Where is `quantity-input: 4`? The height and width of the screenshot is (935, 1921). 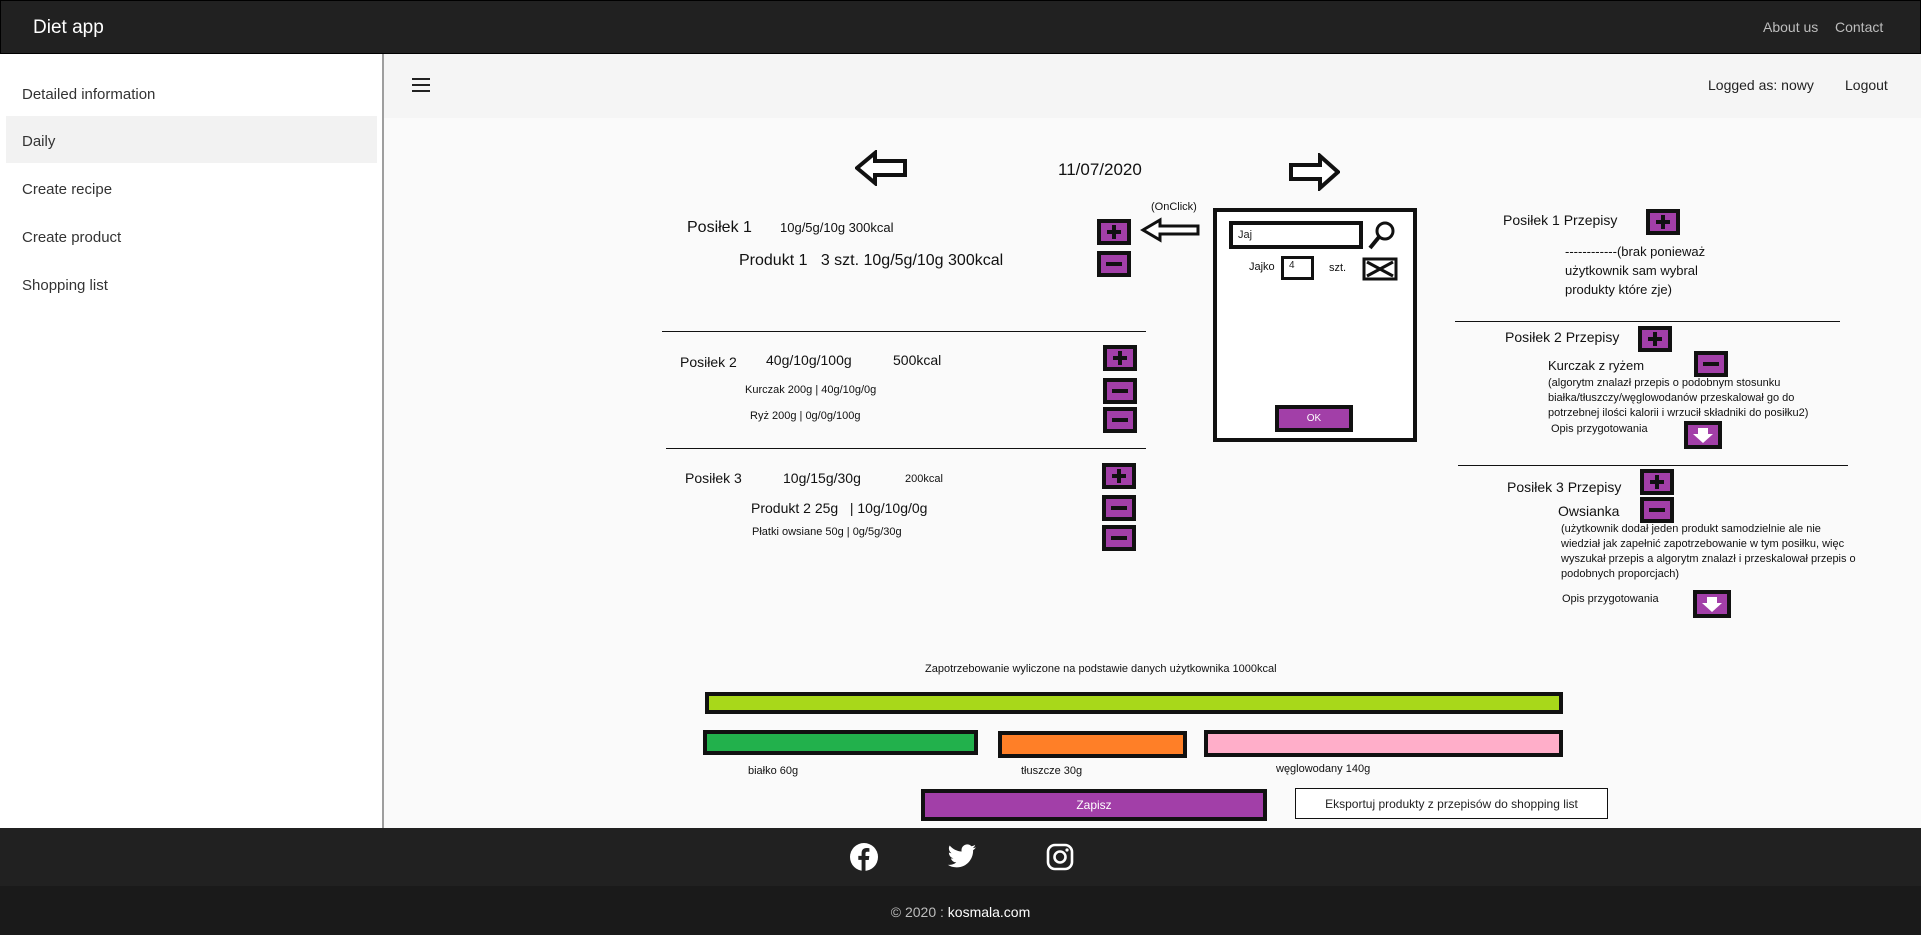
quantity-input: 4 is located at coordinates (1297, 268).